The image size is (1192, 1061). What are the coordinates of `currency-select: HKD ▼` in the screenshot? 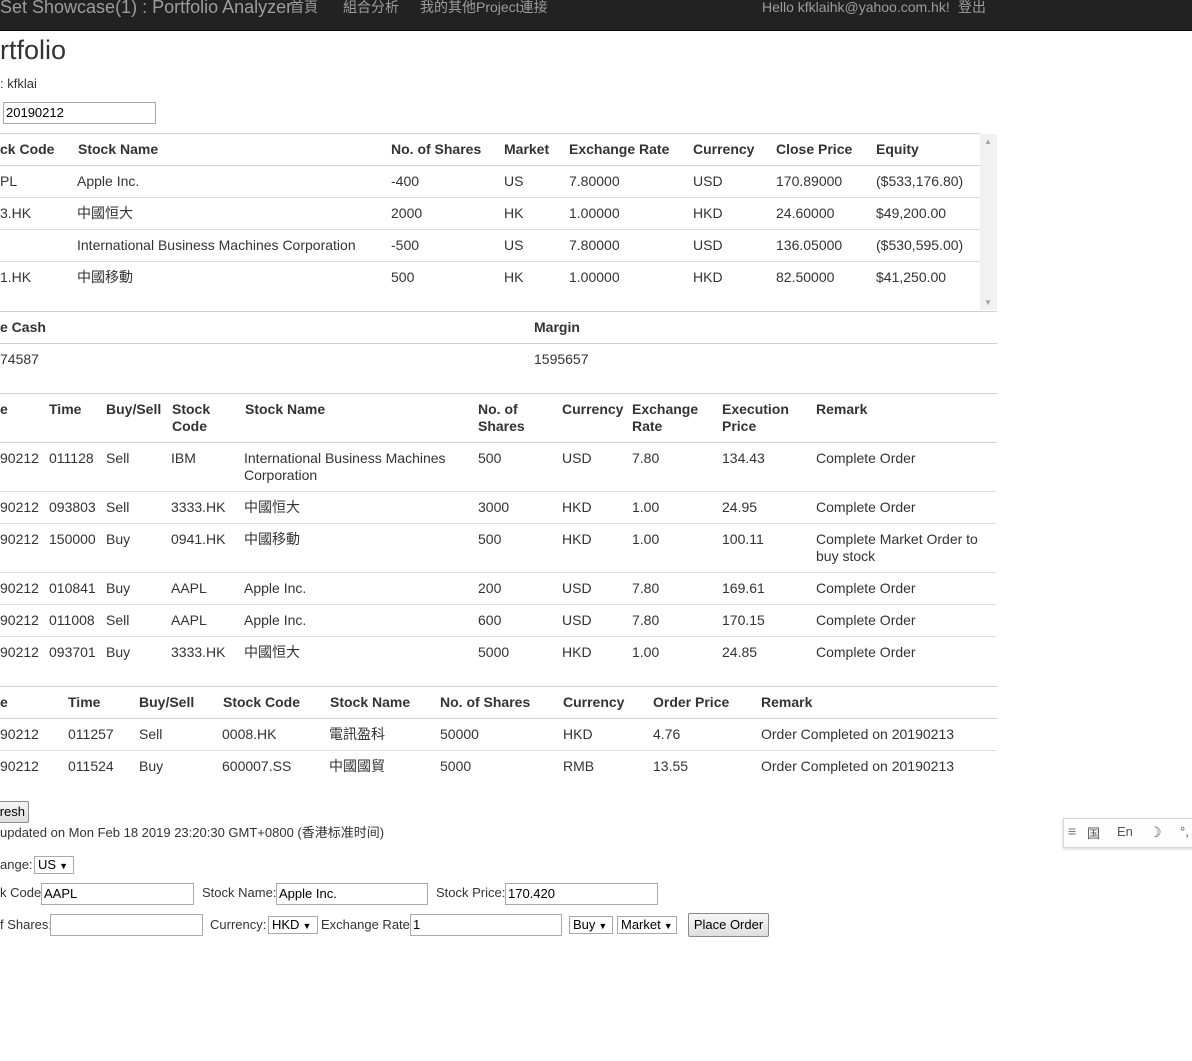 It's located at (293, 925).